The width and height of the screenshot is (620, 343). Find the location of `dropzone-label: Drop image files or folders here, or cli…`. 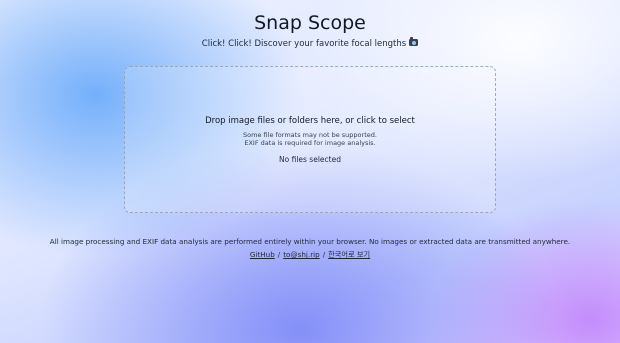

dropzone-label: Drop image files or folders here, or cli… is located at coordinates (310, 121).